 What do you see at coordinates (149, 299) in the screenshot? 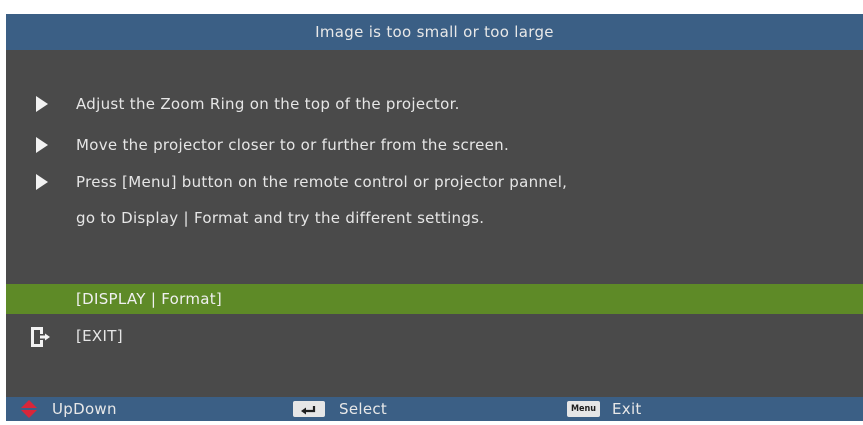
I see `menu-item-label: [DISPLAY | Format]` at bounding box center [149, 299].